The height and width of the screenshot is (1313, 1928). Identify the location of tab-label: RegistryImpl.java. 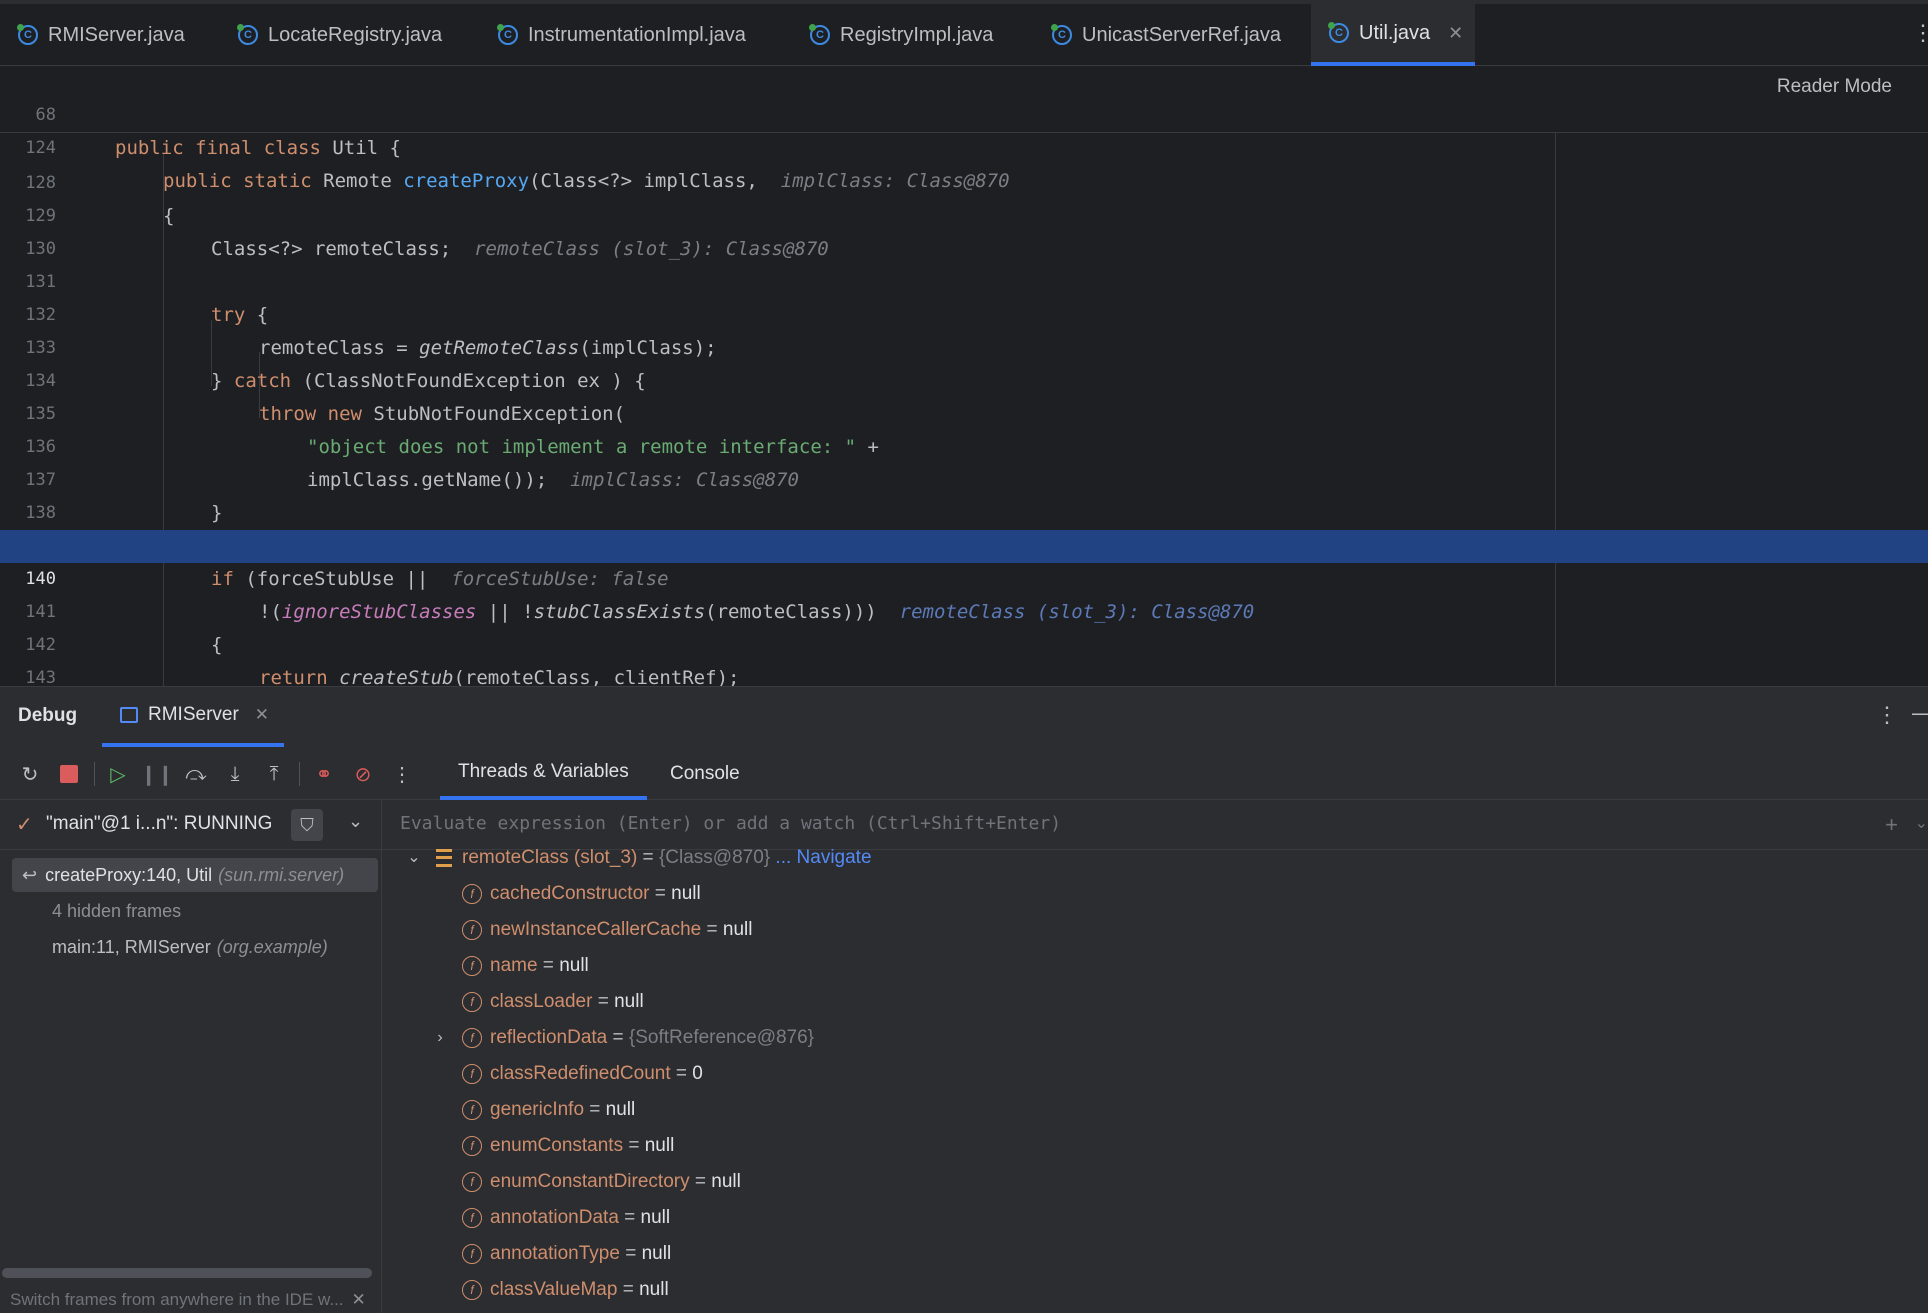
(917, 34).